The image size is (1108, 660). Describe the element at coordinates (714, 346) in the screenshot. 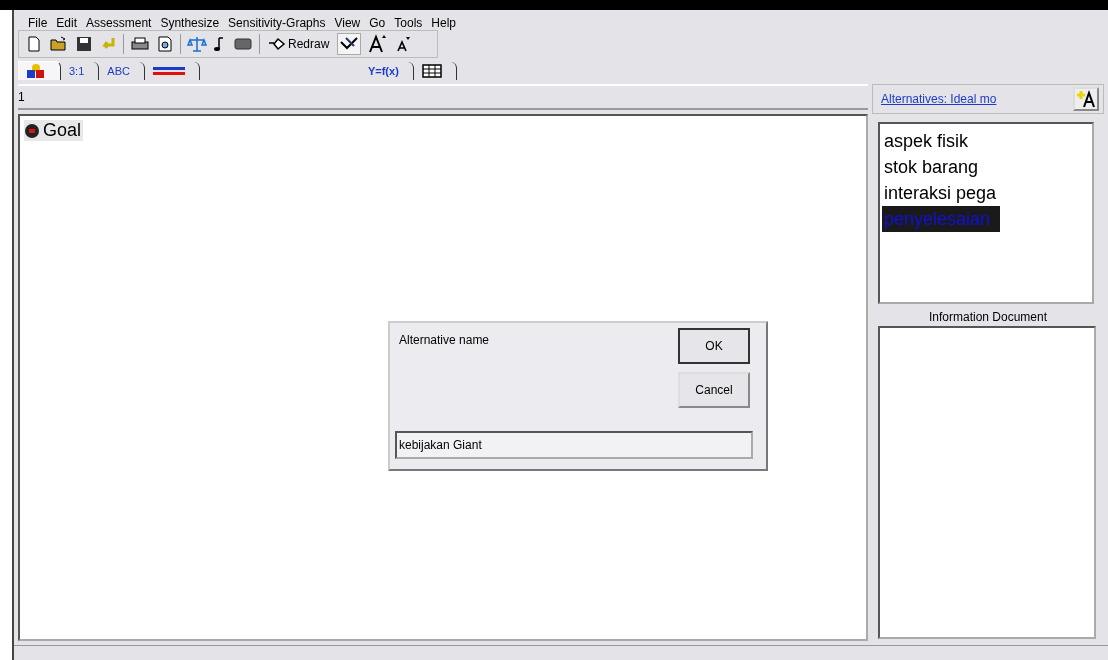

I see `ok-button: OK` at that location.